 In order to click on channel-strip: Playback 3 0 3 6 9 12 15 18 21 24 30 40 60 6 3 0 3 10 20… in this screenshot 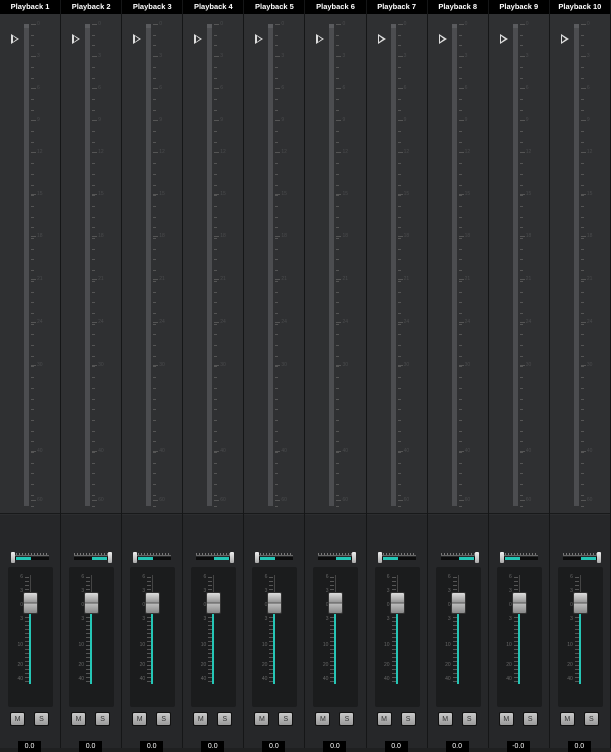, I will do `click(153, 376)`.